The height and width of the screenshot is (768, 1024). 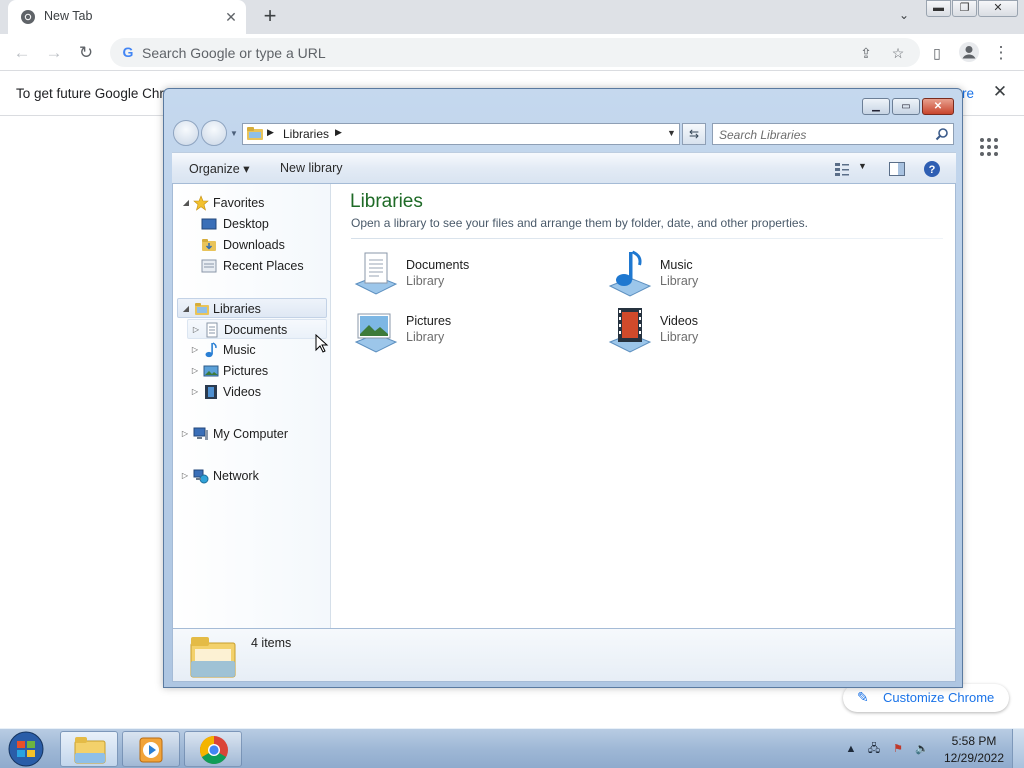 What do you see at coordinates (472, 330) in the screenshot?
I see `library-tile-pictures: Pictures Library` at bounding box center [472, 330].